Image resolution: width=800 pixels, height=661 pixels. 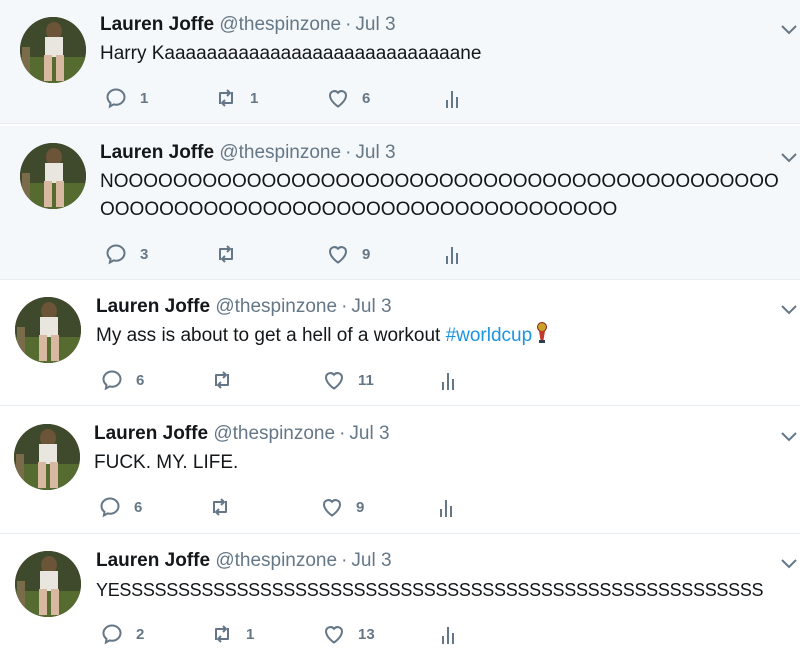 I want to click on like-button: 11, so click(x=348, y=380).